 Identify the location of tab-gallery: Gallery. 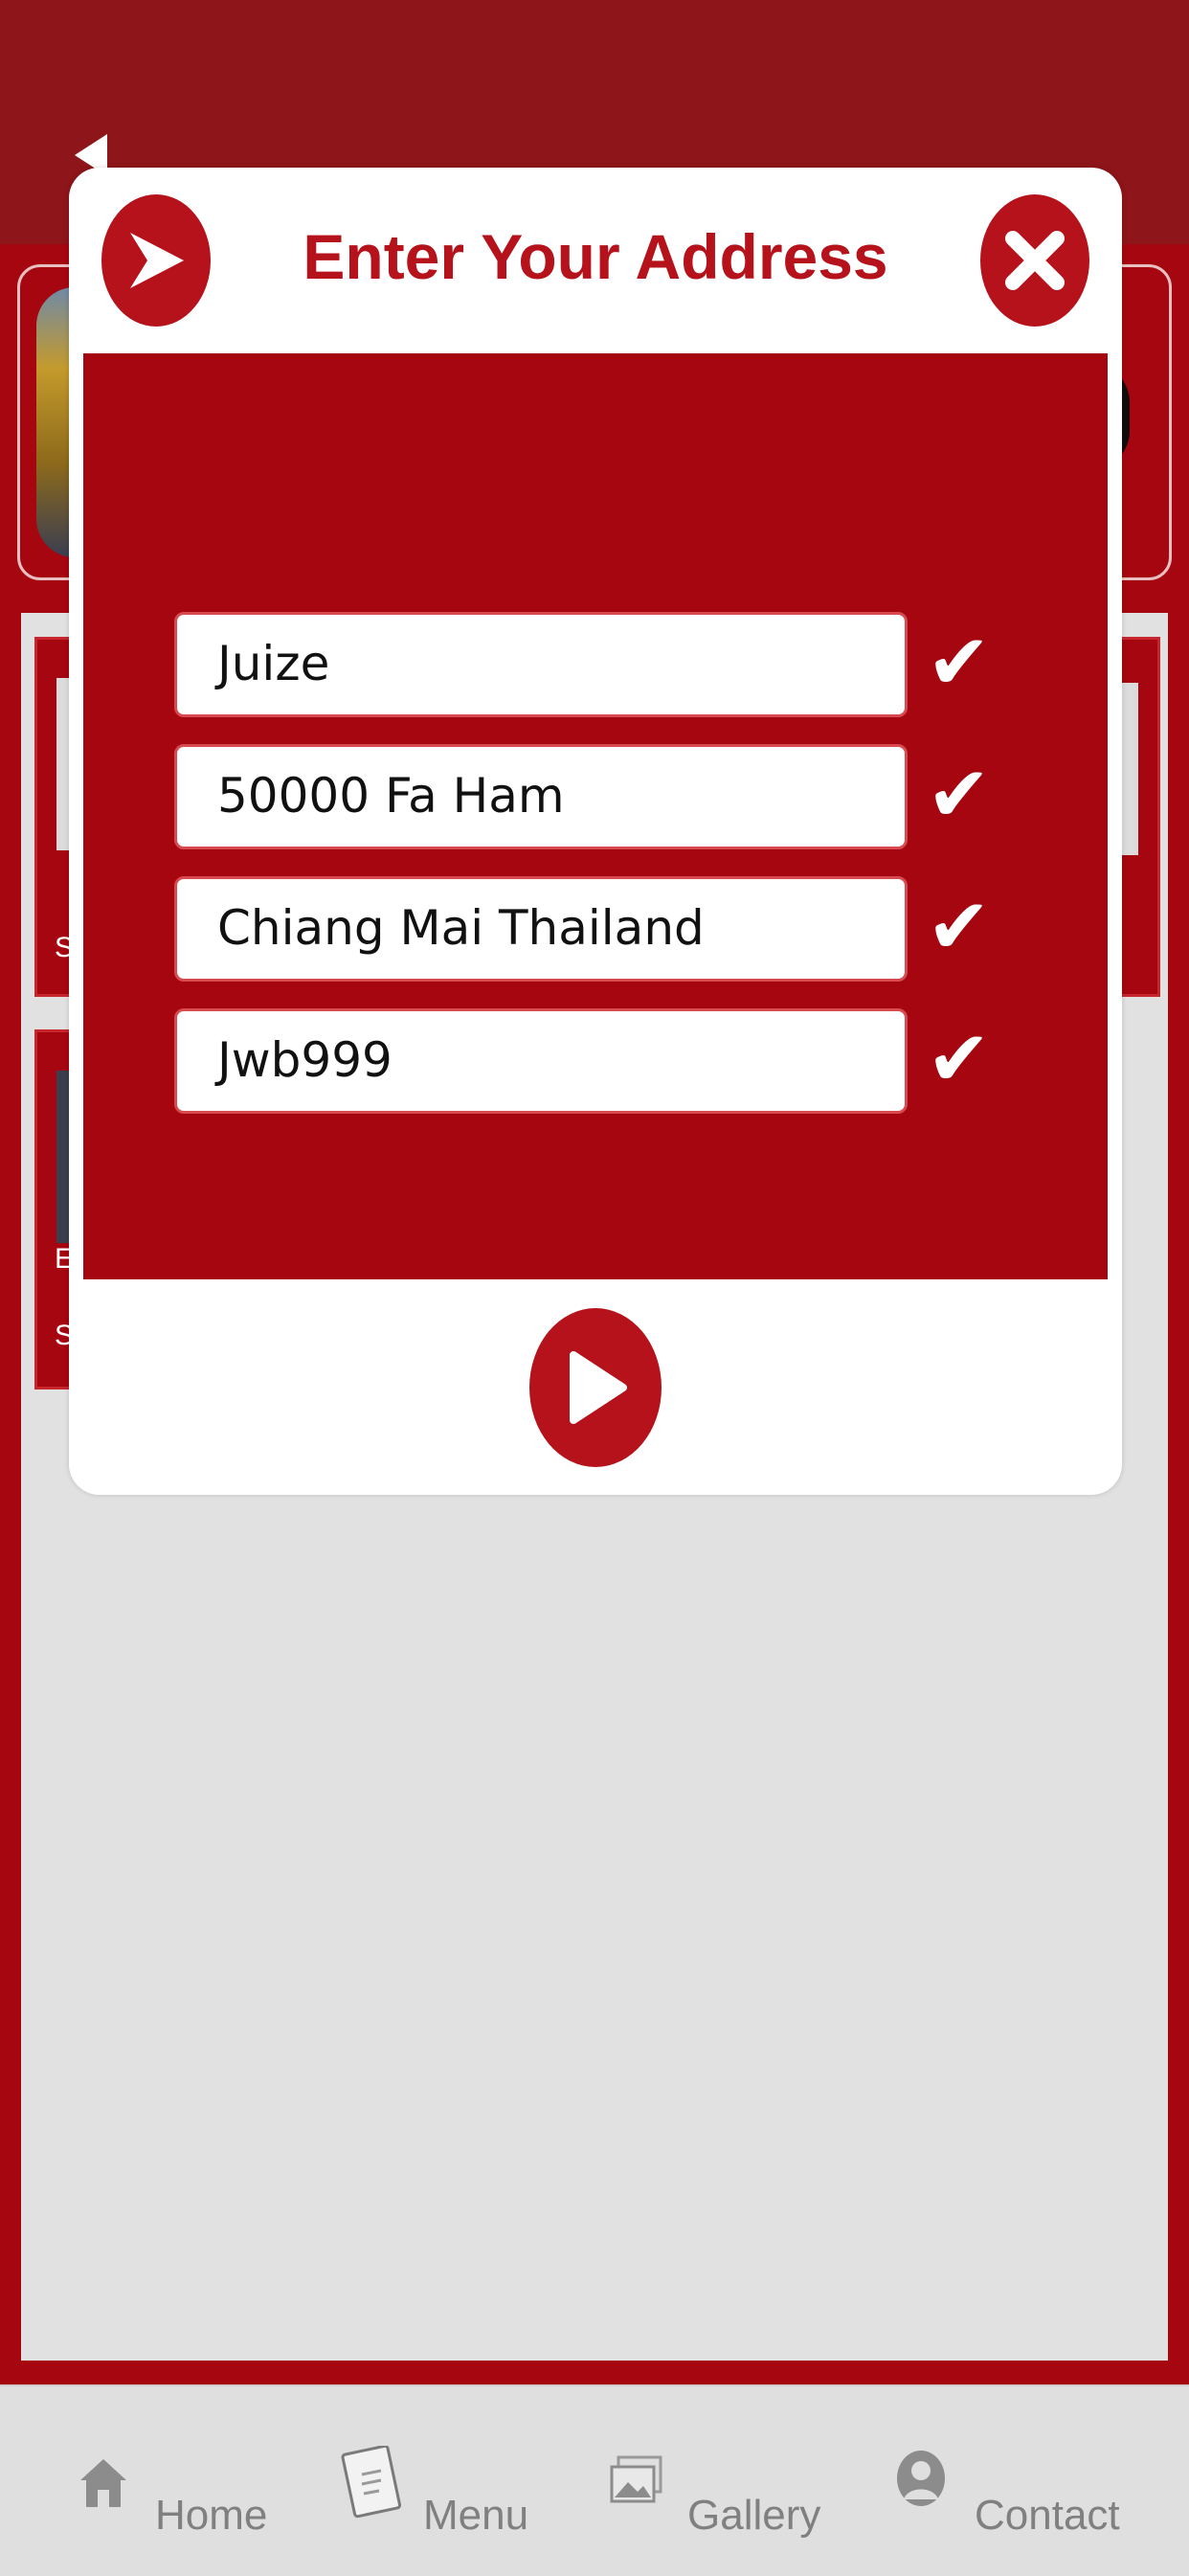
(724, 2481).